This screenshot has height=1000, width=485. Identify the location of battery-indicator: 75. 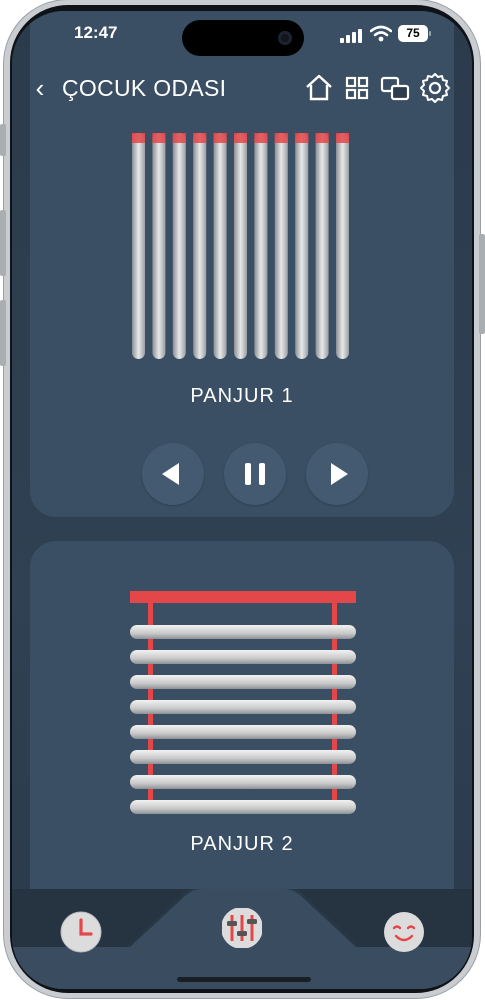
(414, 33).